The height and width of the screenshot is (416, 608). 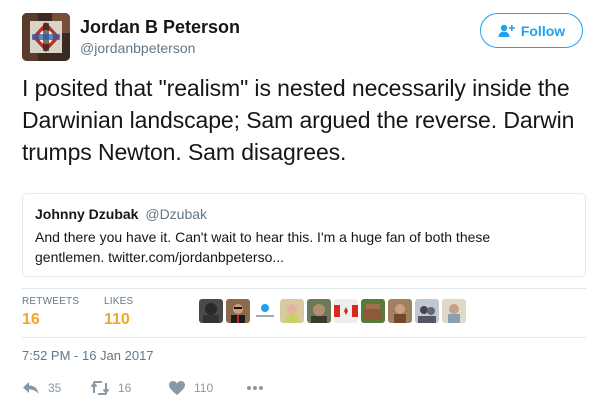 What do you see at coordinates (204, 388) in the screenshot?
I see `like-count: 110` at bounding box center [204, 388].